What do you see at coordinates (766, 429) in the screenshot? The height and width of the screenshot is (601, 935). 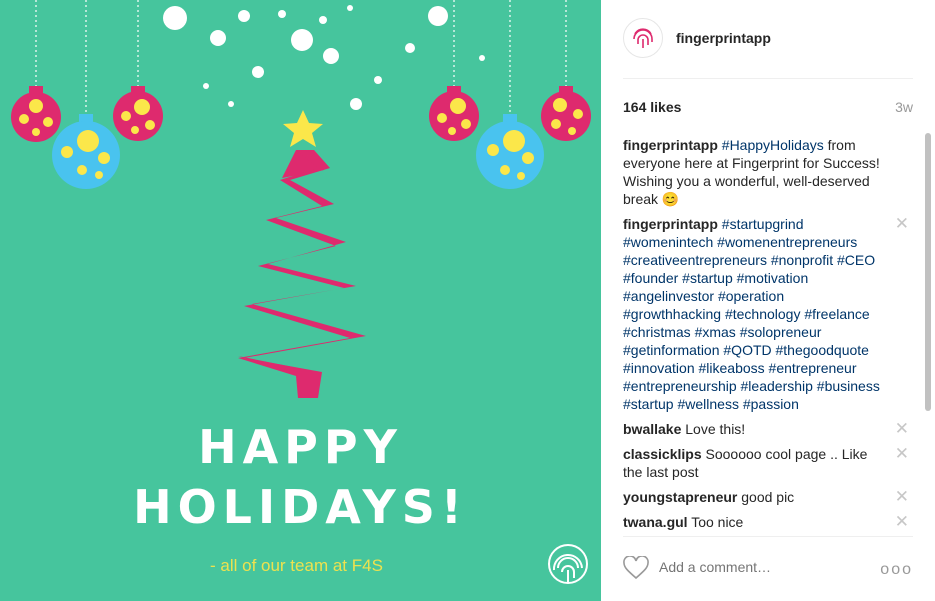 I see `comment-item: bwallake Love this! ✕` at bounding box center [766, 429].